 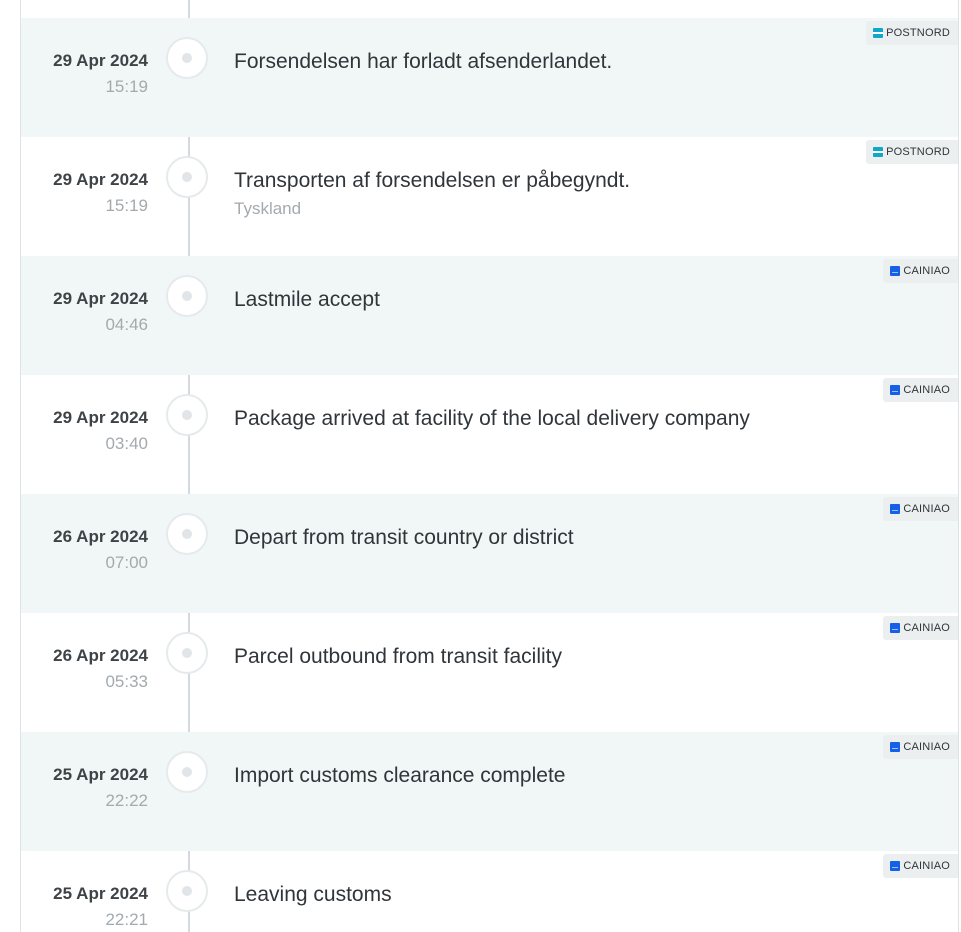 I want to click on event-message: Forsendelsen har forladt afsenderlandet., so click(x=423, y=61).